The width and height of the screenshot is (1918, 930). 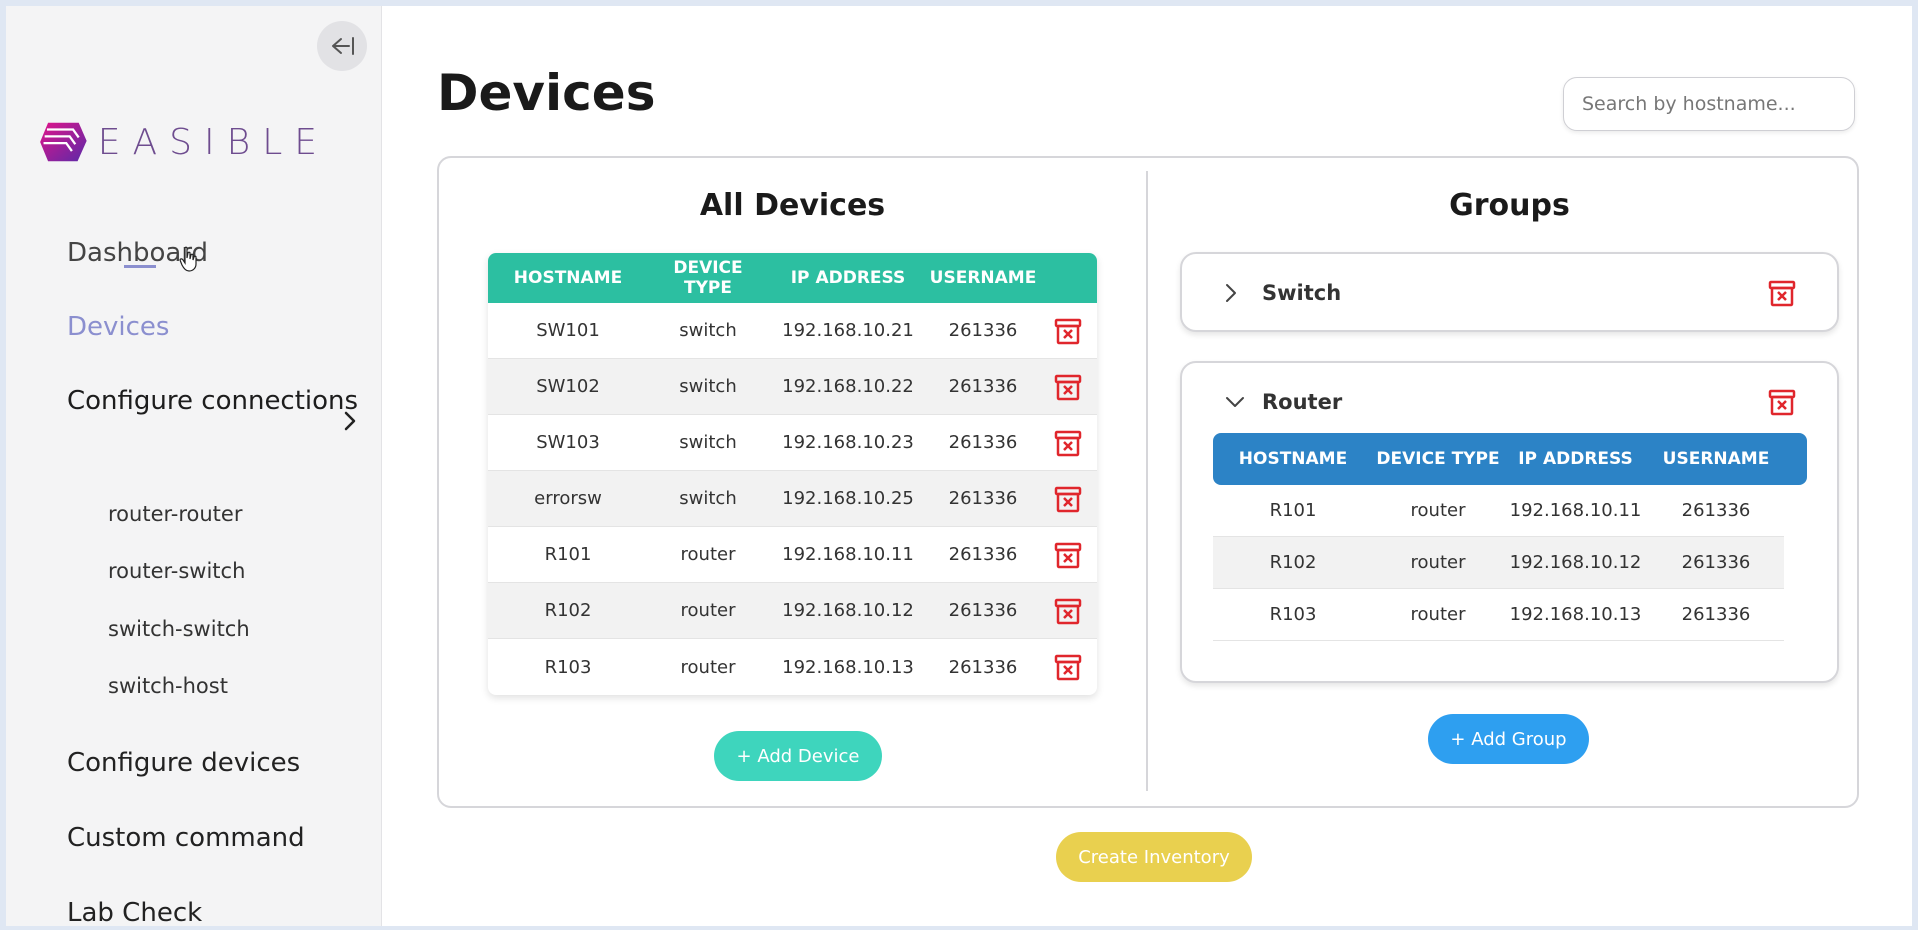 What do you see at coordinates (176, 571) in the screenshot?
I see `nav-sub-router-switch: router-switch` at bounding box center [176, 571].